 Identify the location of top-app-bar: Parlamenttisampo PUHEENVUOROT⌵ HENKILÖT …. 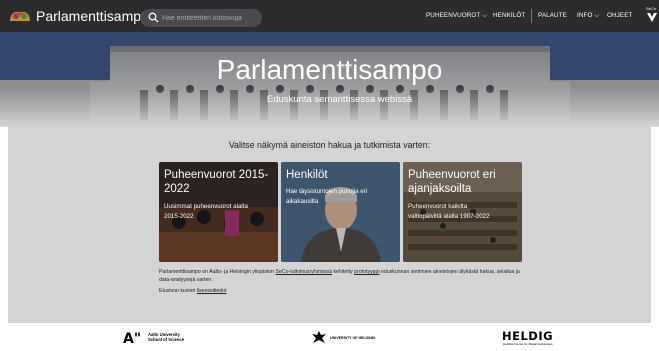
(329, 16).